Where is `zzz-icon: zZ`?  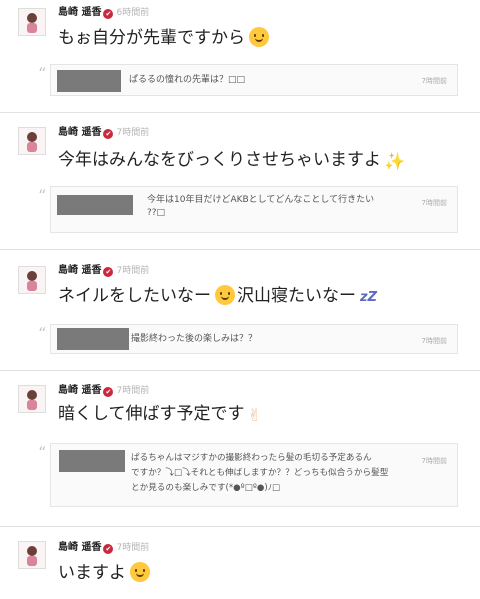
zzz-icon: zZ is located at coordinates (368, 297).